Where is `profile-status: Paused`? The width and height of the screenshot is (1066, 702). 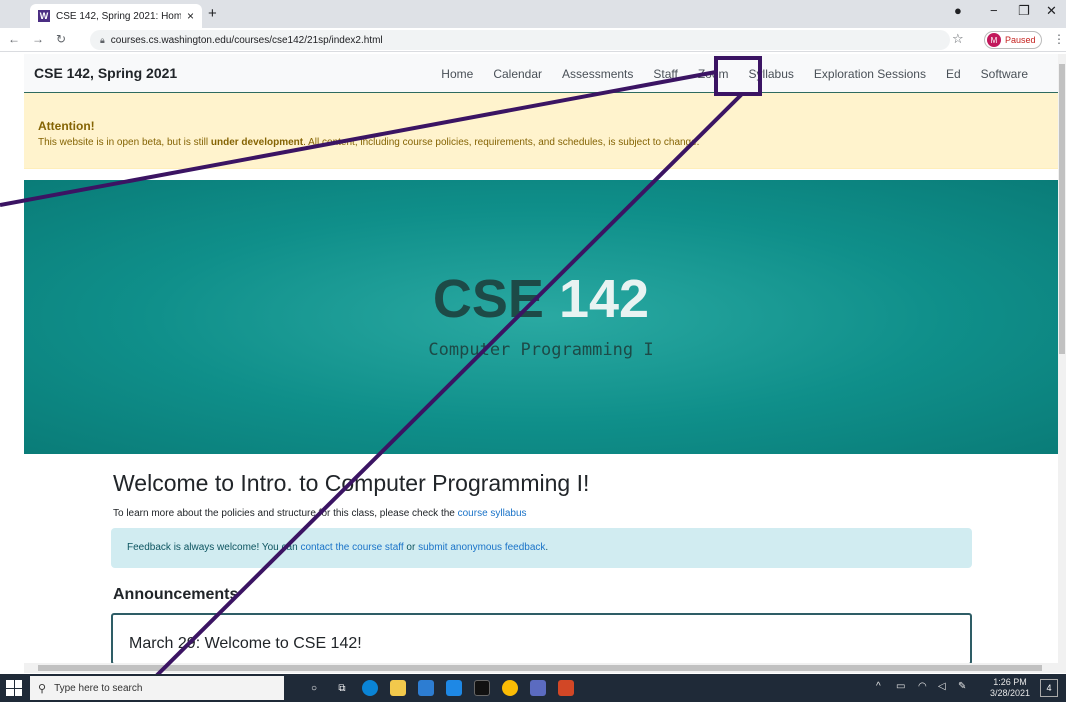 profile-status: Paused is located at coordinates (1020, 40).